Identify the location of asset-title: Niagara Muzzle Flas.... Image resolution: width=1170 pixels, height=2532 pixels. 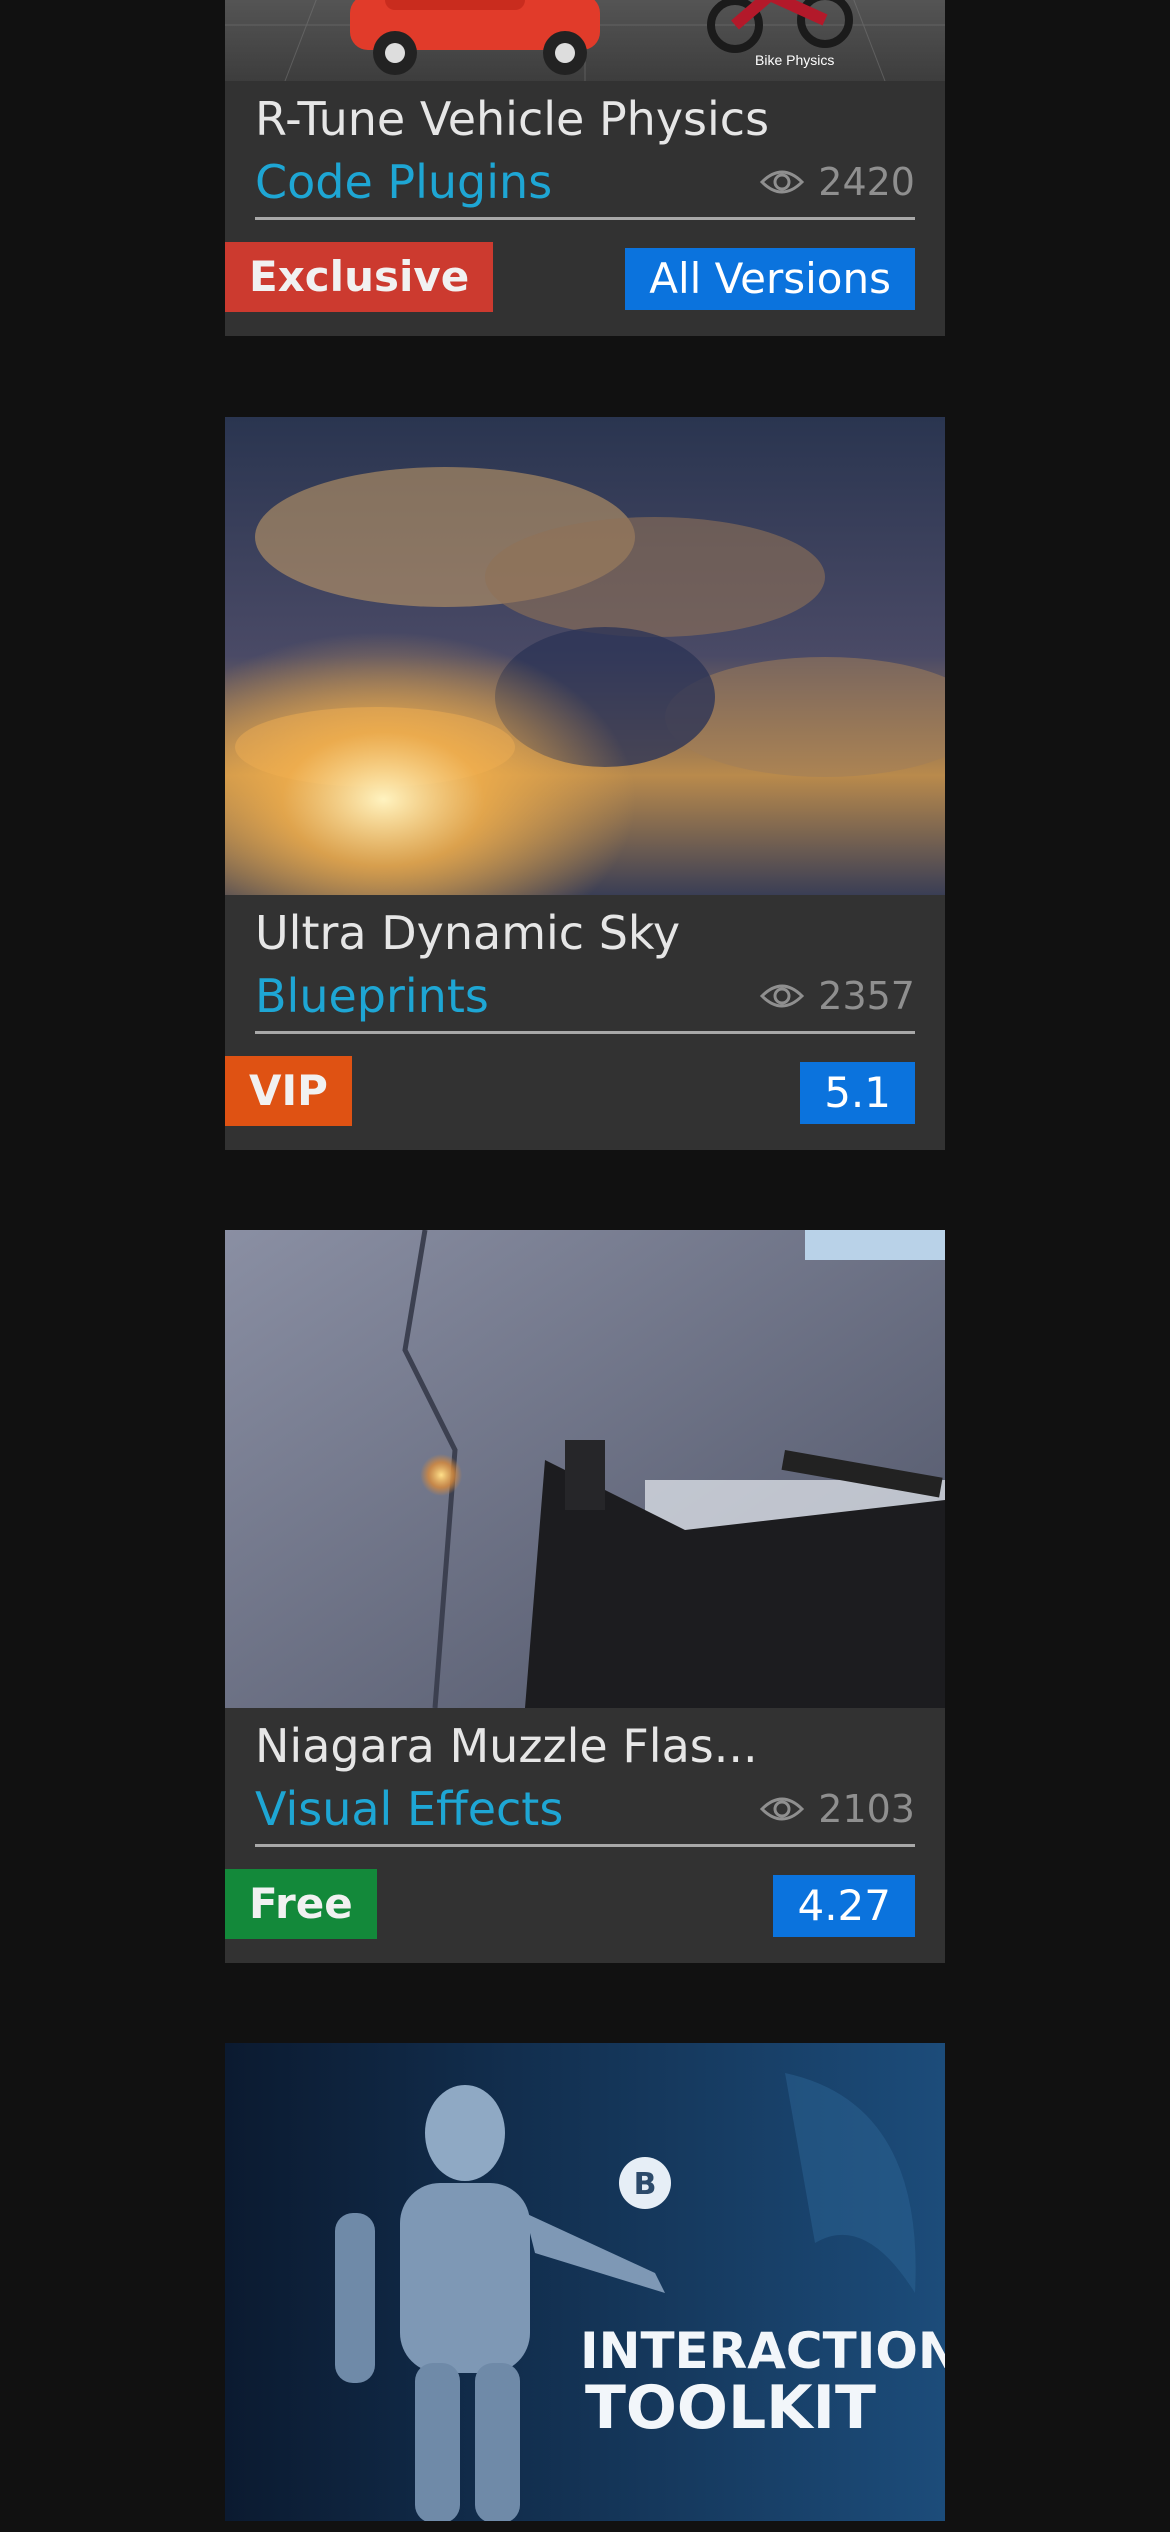
(585, 1741).